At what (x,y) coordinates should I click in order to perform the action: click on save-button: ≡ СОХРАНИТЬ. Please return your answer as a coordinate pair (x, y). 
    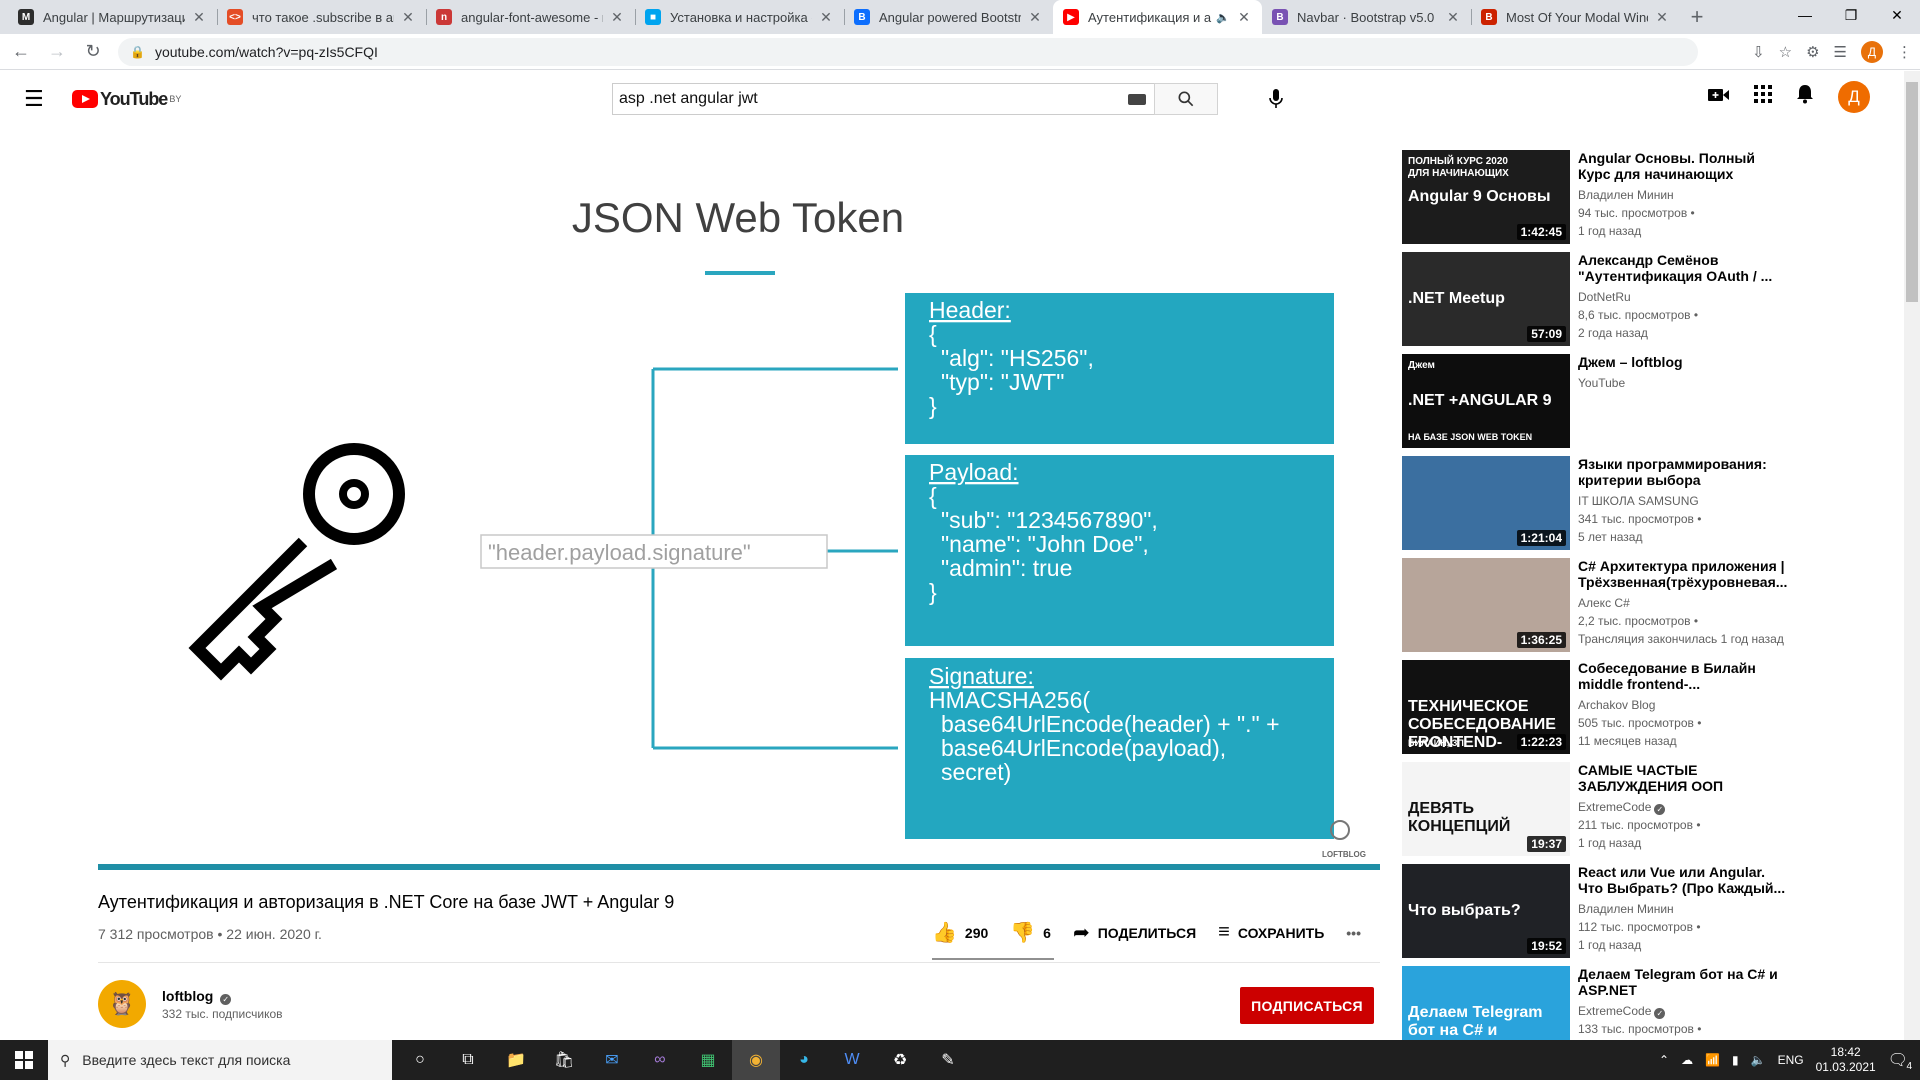
    Looking at the image, I should click on (1271, 932).